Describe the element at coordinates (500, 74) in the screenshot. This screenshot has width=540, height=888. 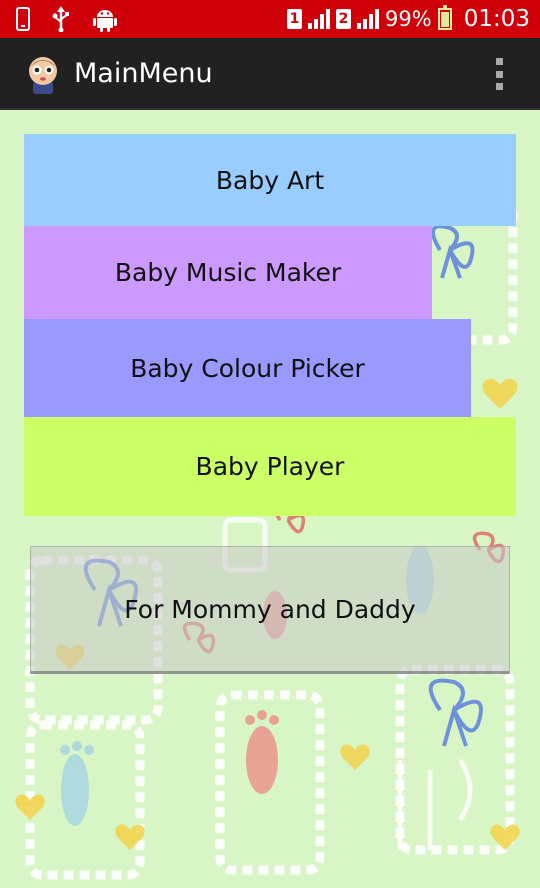
I see `overflow-menu-icon` at that location.